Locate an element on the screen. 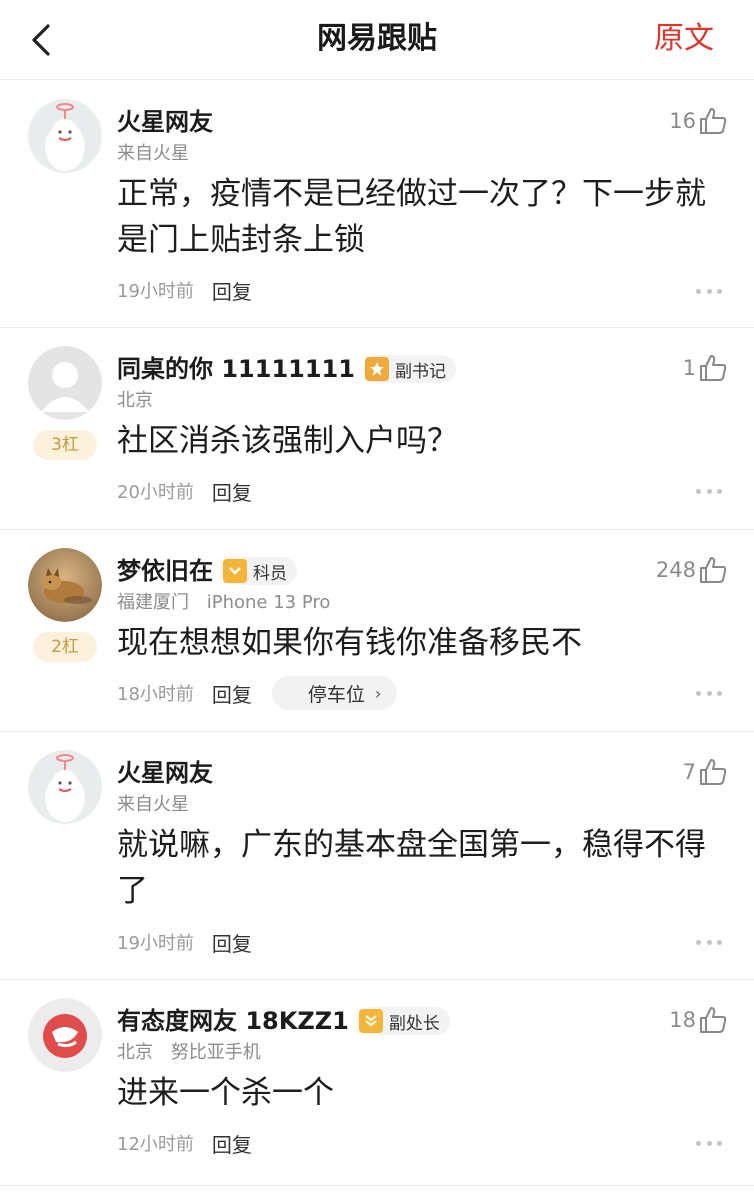 The height and width of the screenshot is (1200, 754). chevron-rank-icon is located at coordinates (235, 571).